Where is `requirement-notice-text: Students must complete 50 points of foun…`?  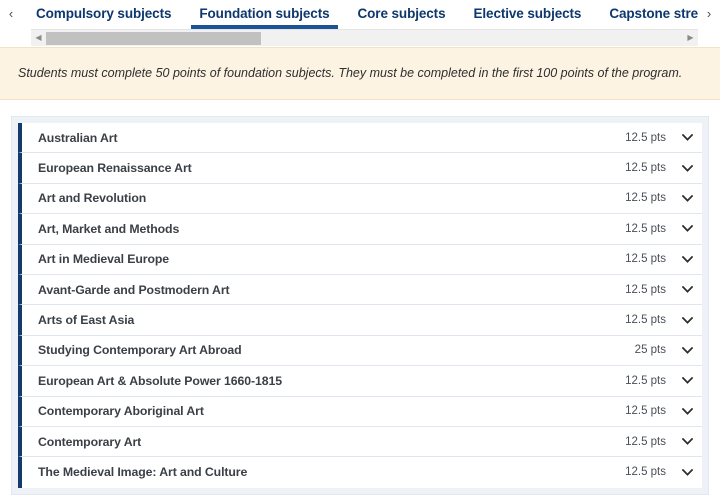
requirement-notice-text: Students must complete 50 points of foun… is located at coordinates (350, 73).